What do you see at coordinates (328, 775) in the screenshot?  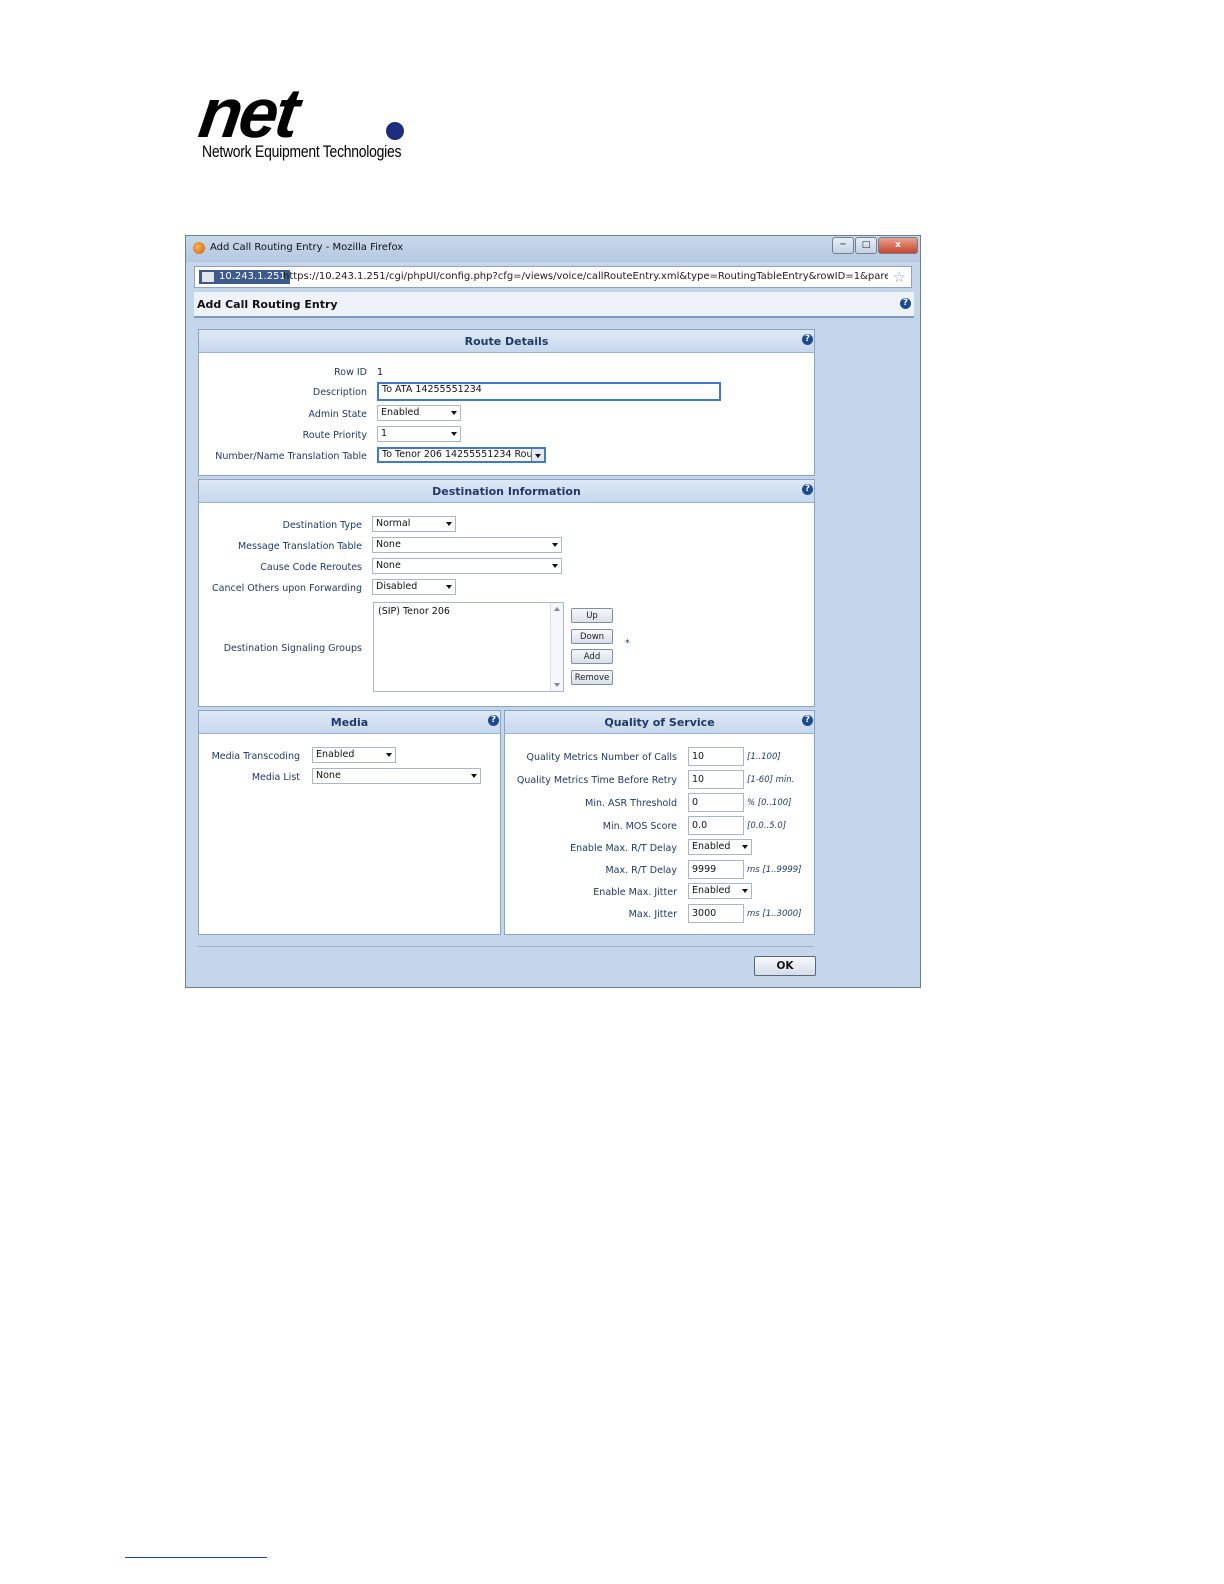 I see `media-list-value: None` at bounding box center [328, 775].